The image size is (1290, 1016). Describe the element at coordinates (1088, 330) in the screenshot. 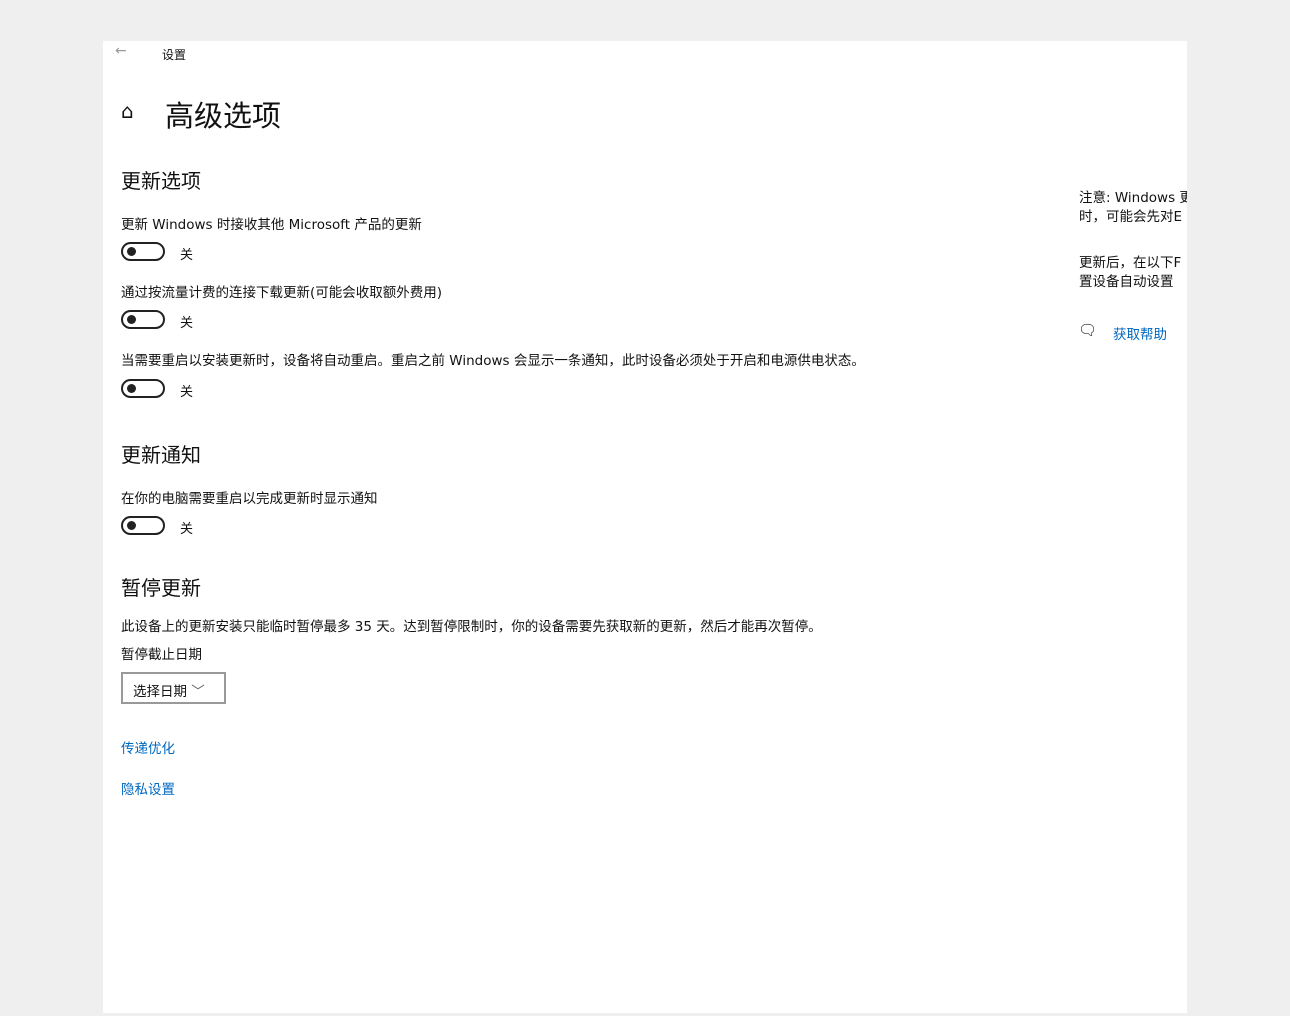

I see `help-chat-icon: 🗨` at that location.